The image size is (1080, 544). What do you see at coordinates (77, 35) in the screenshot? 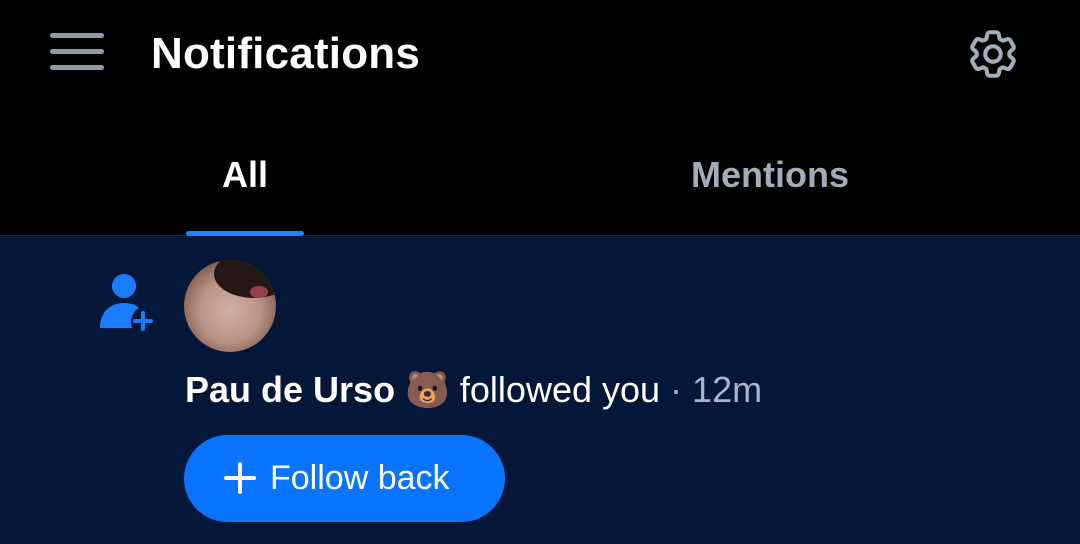
I see `hamburger-menu-icon` at bounding box center [77, 35].